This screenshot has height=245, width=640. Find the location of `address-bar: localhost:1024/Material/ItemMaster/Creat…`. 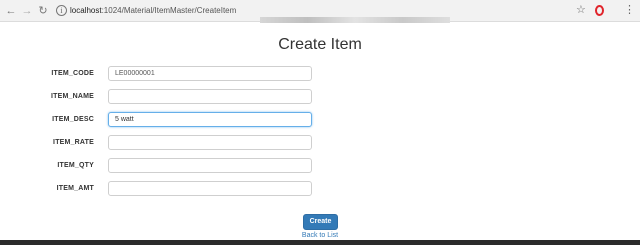

address-bar: localhost:1024/Material/ItemMaster/Creat… is located at coordinates (153, 11).